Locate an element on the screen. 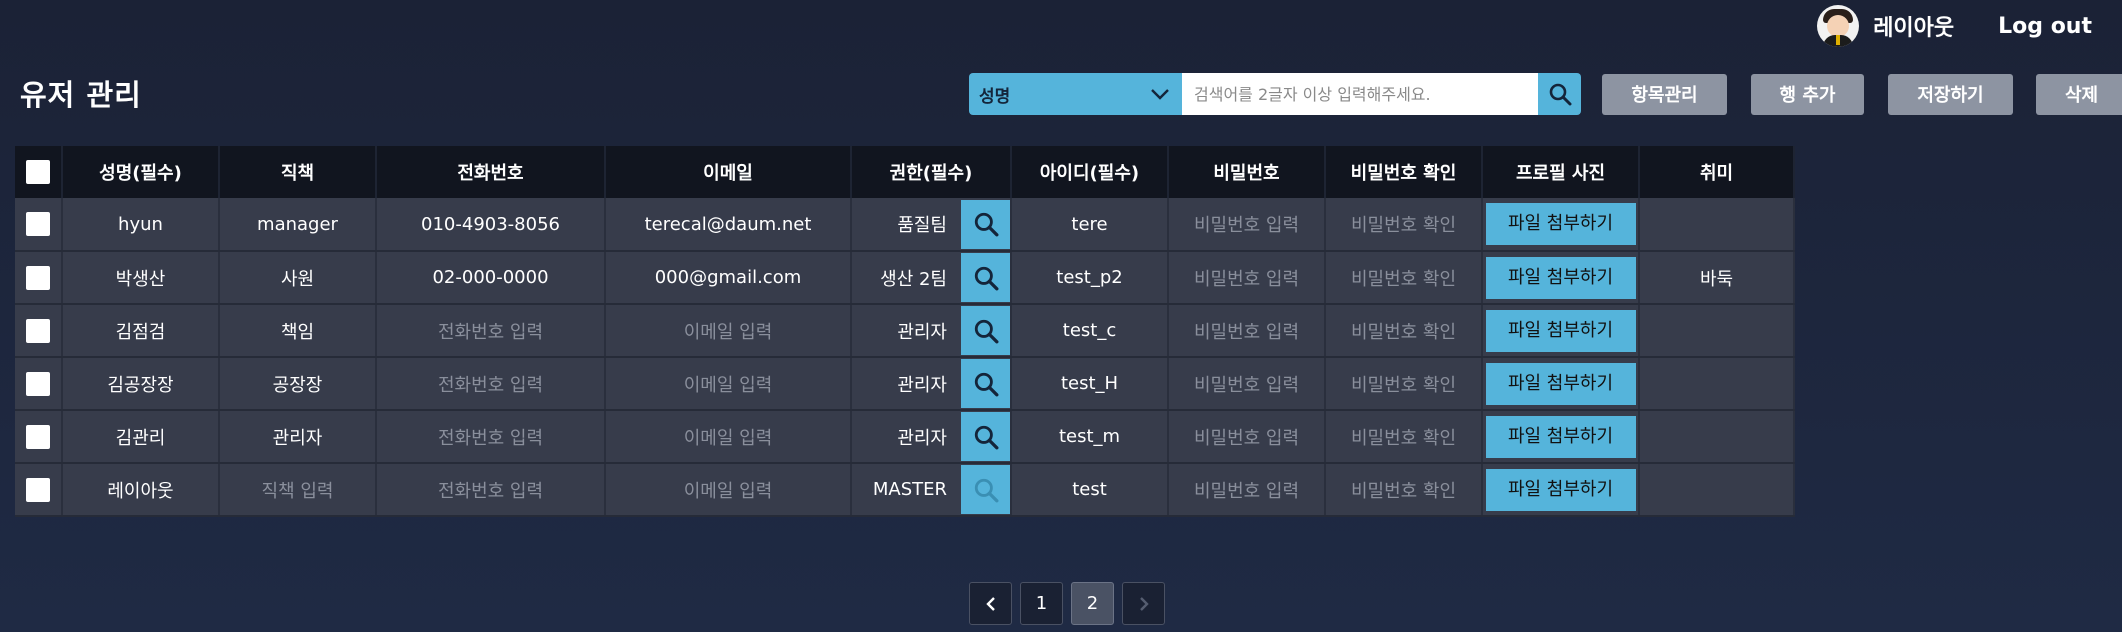 Image resolution: width=2122 pixels, height=632 pixels. cell-name: 박생산 is located at coordinates (141, 278).